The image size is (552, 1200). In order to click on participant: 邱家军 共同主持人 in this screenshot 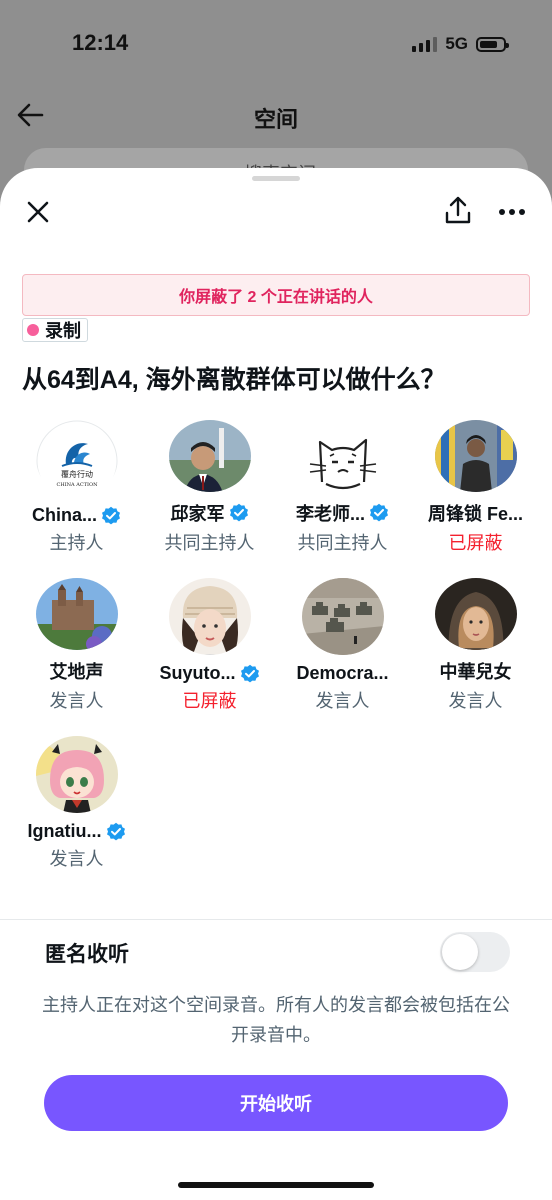, I will do `click(209, 487)`.